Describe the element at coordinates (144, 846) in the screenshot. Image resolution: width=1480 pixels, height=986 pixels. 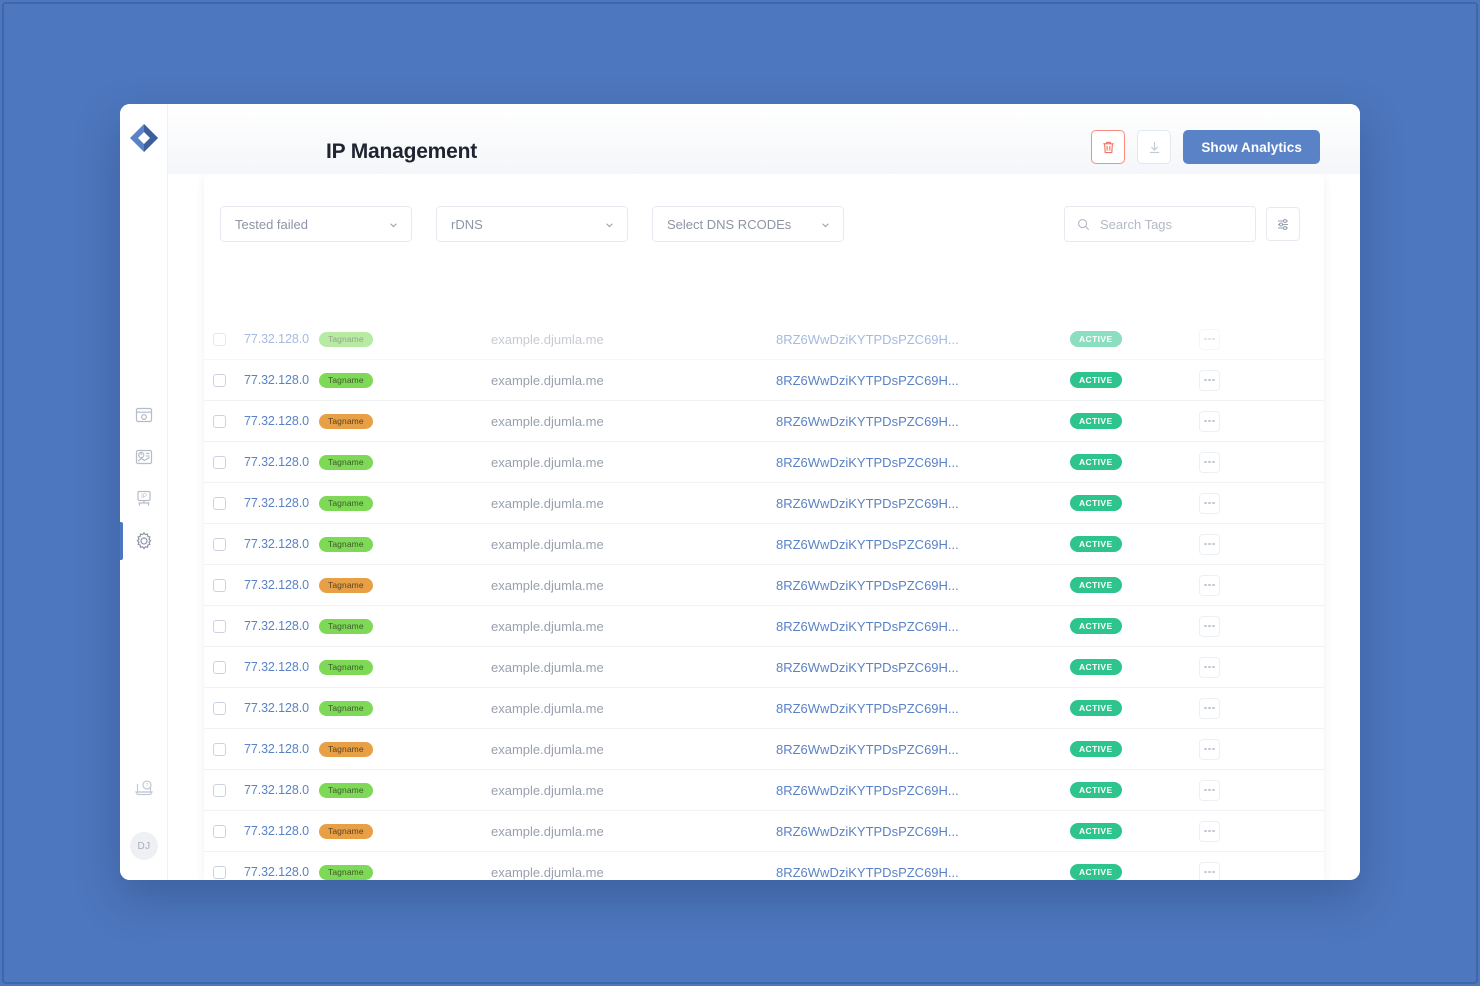
I see `user-avatar: DJ` at that location.